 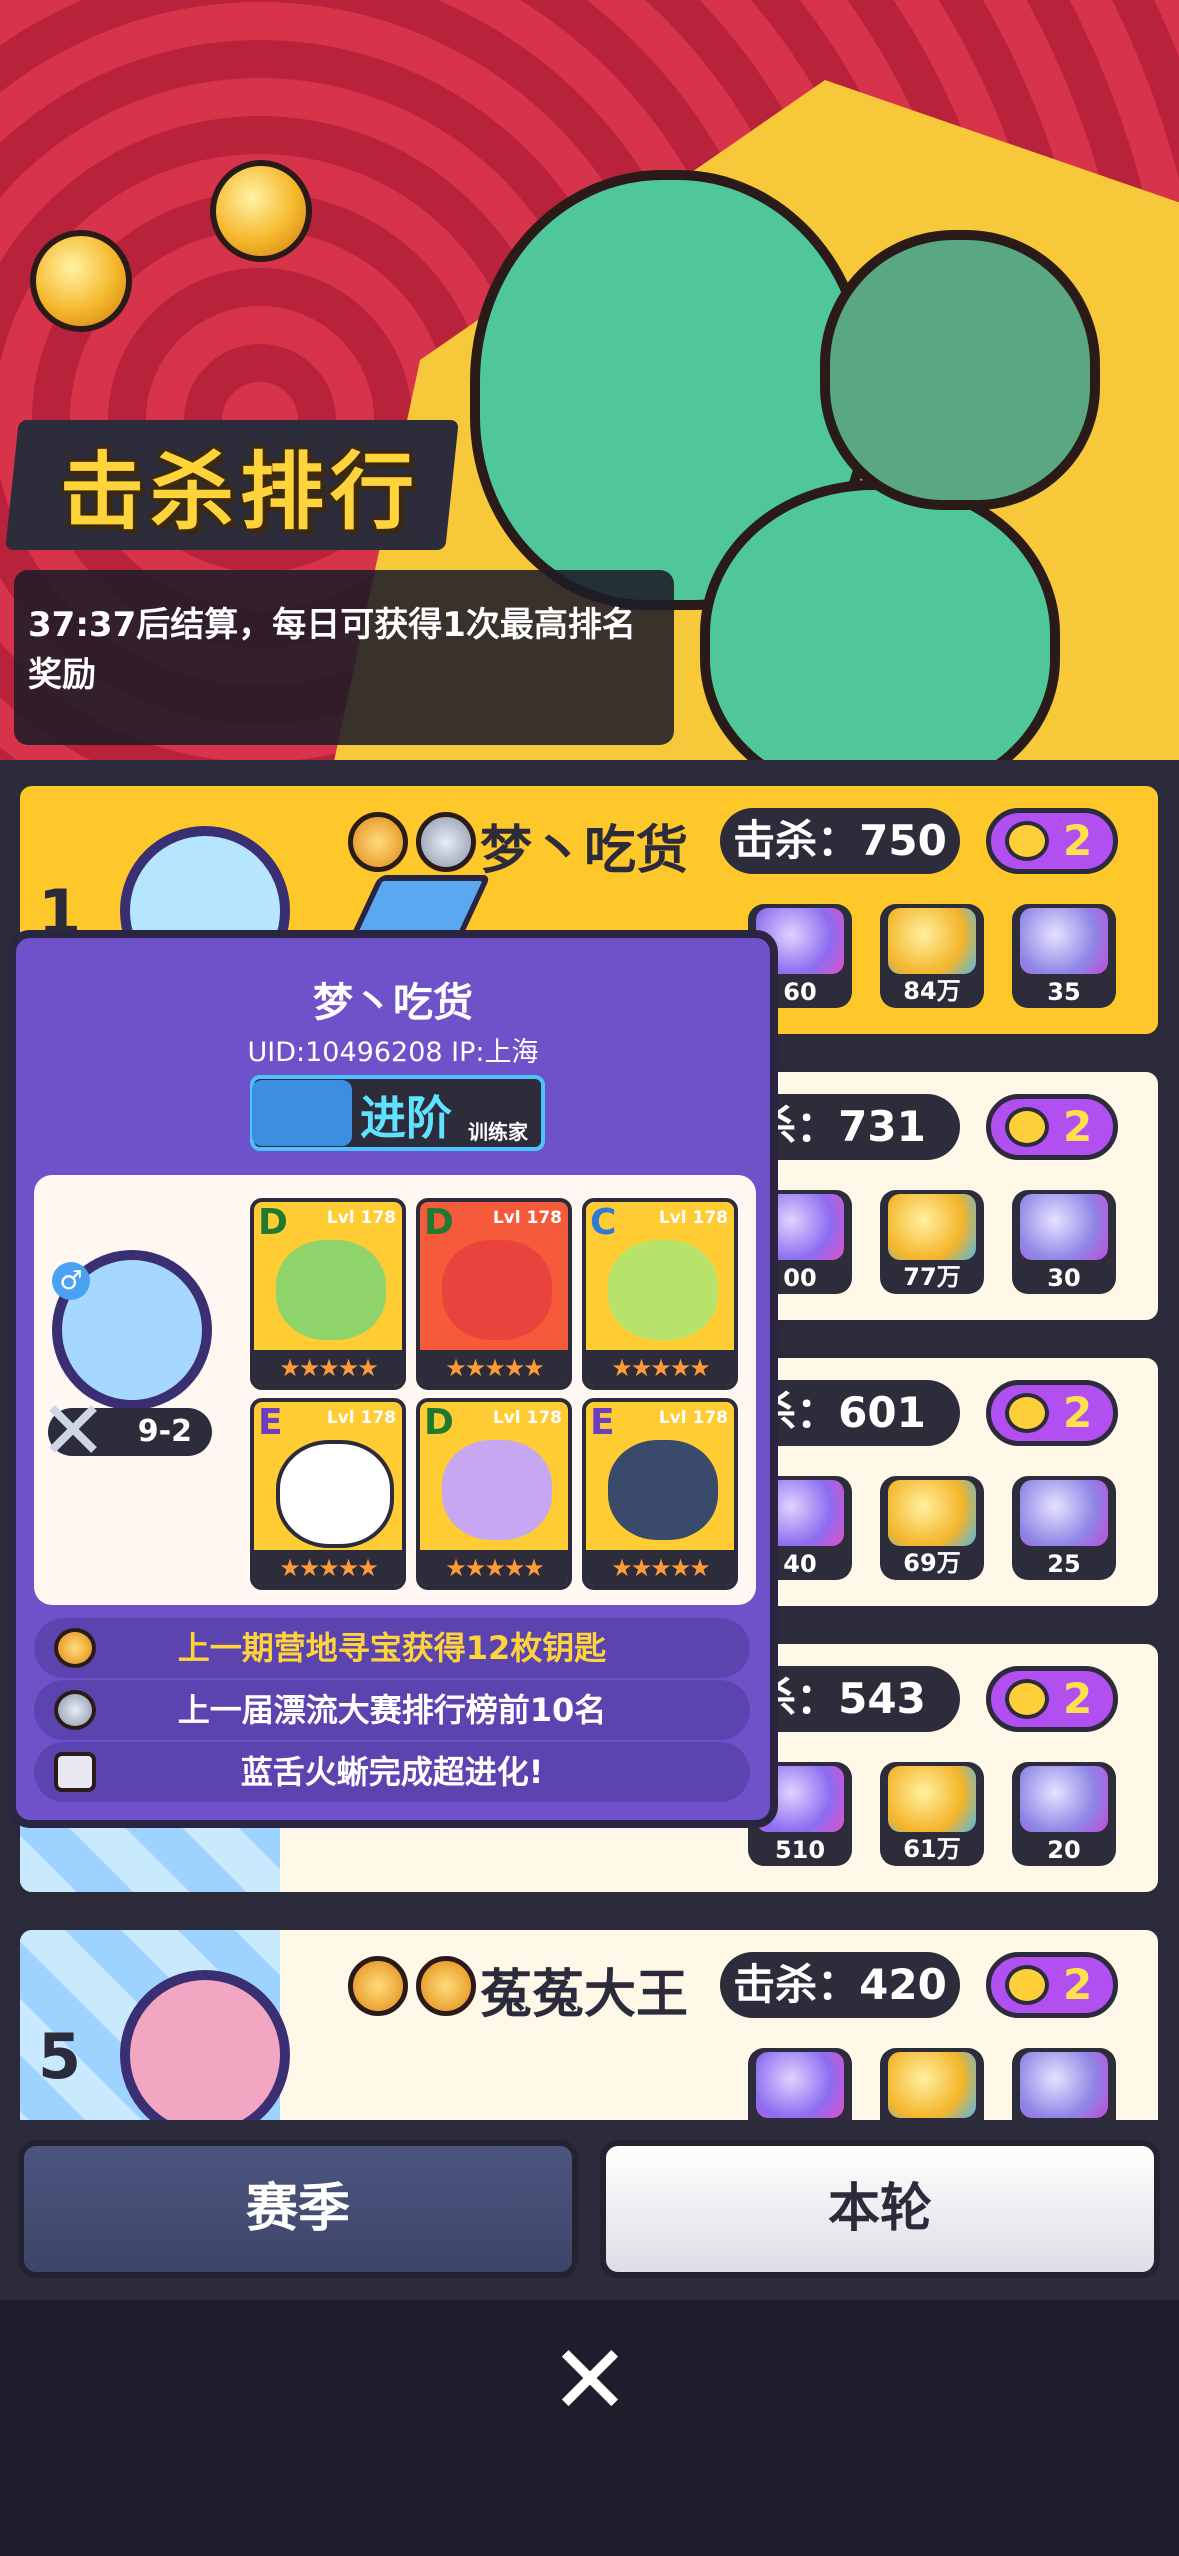 I want to click on reward-coins: 61万, so click(x=932, y=1814).